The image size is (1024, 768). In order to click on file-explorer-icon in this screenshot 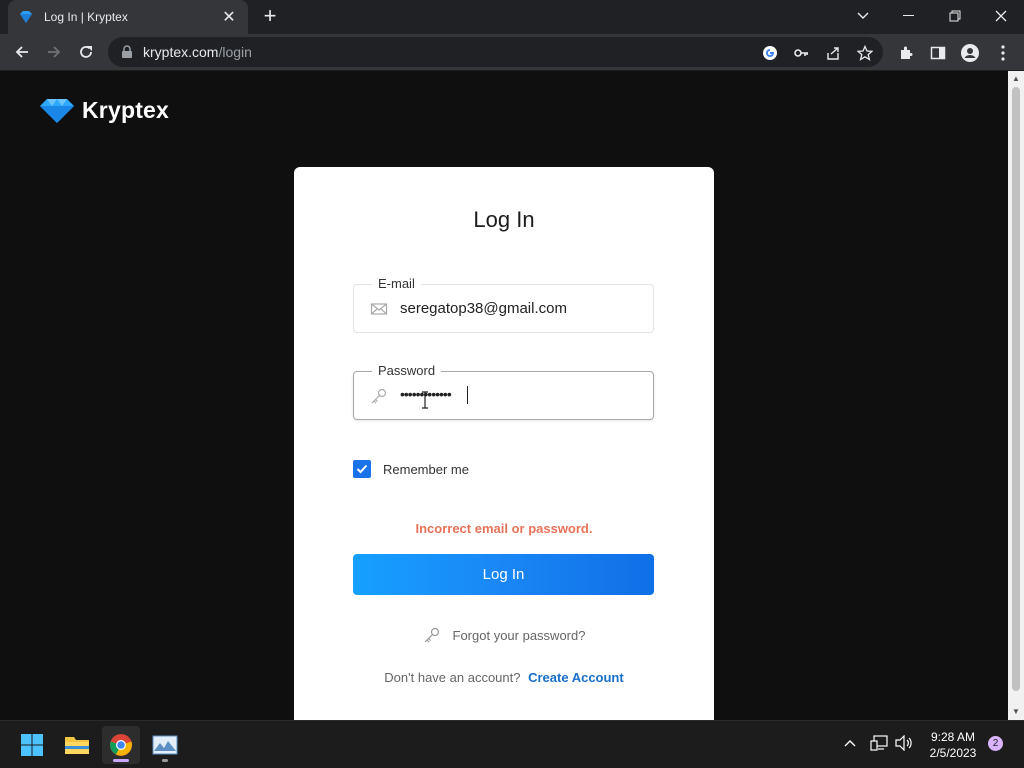, I will do `click(77, 745)`.